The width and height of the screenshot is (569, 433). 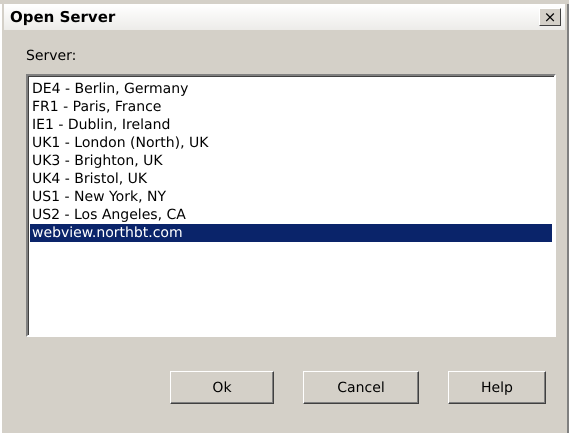 I want to click on server-item: DE4 - Berlin, Germany, so click(x=291, y=89).